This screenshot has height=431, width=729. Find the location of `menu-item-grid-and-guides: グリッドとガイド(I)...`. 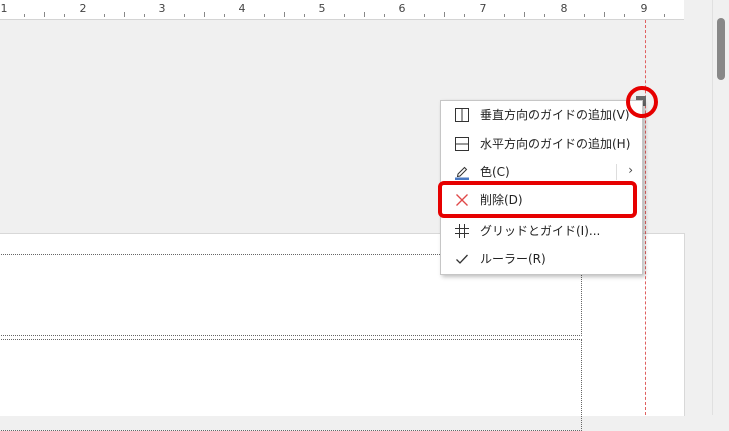

menu-item-grid-and-guides: グリッドとガイド(I)... is located at coordinates (541, 231).